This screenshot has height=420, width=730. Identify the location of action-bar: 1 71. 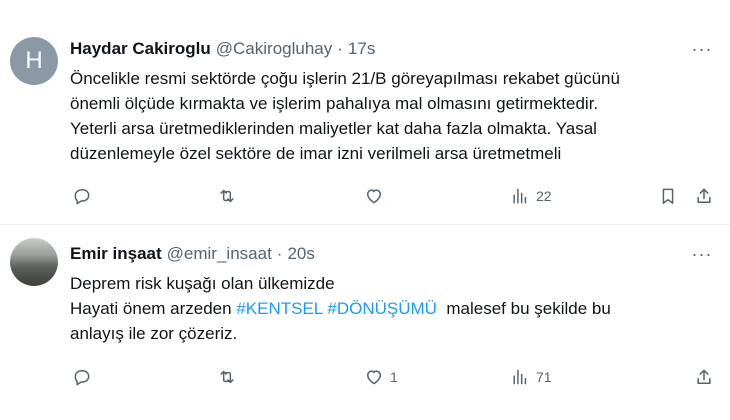
(394, 377).